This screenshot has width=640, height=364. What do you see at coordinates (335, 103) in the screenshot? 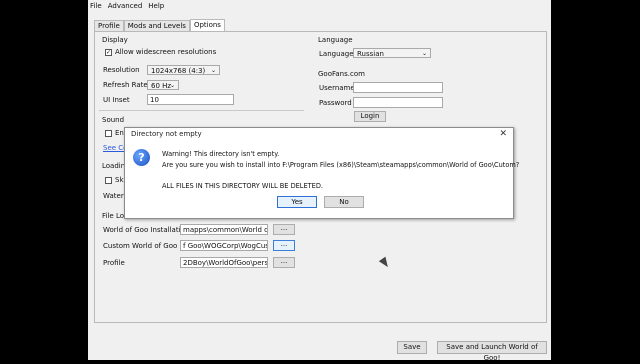
I see `password-label: Password` at bounding box center [335, 103].